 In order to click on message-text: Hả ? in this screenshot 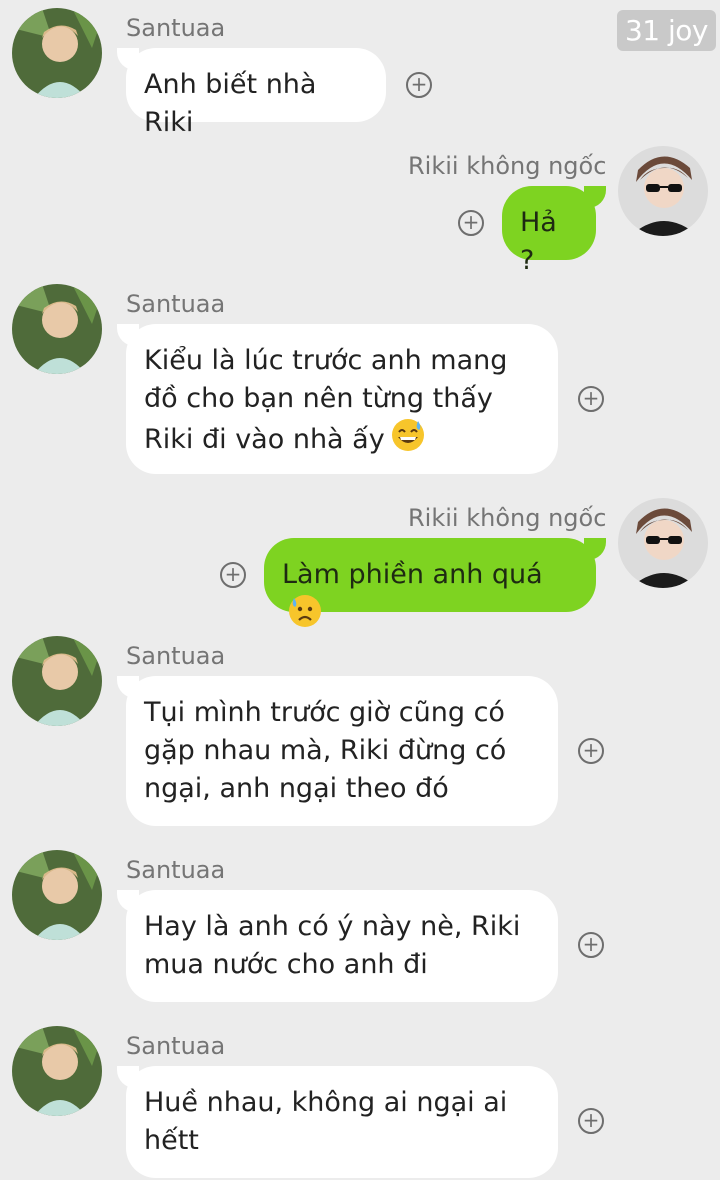, I will do `click(538, 241)`.